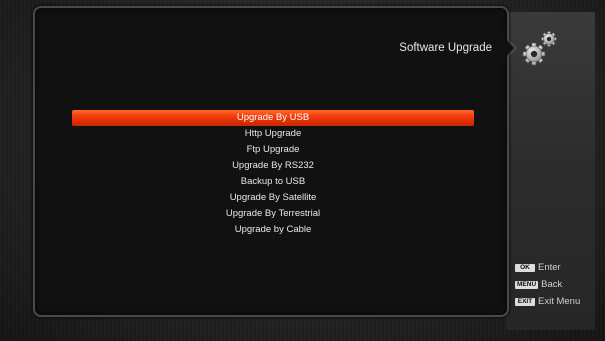  Describe the element at coordinates (273, 118) in the screenshot. I see `menu-item-upgrade-by-usb: Upgrade By USB` at that location.